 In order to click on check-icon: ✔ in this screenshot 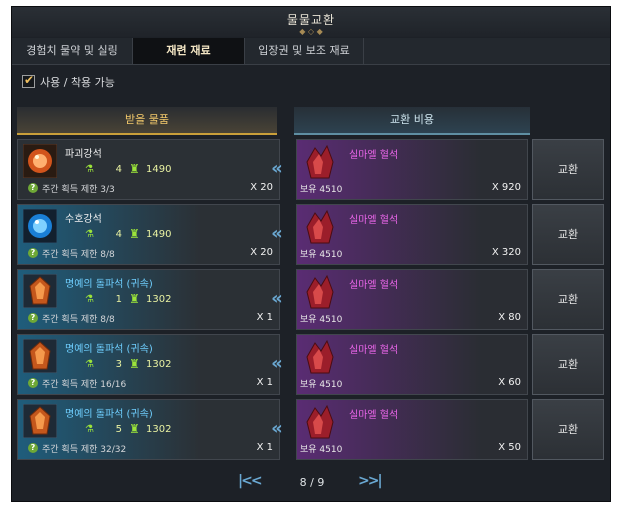, I will do `click(29, 80)`.